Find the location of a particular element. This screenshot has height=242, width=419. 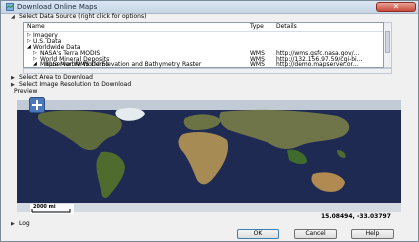

map-app-icon is located at coordinates (10, 7).